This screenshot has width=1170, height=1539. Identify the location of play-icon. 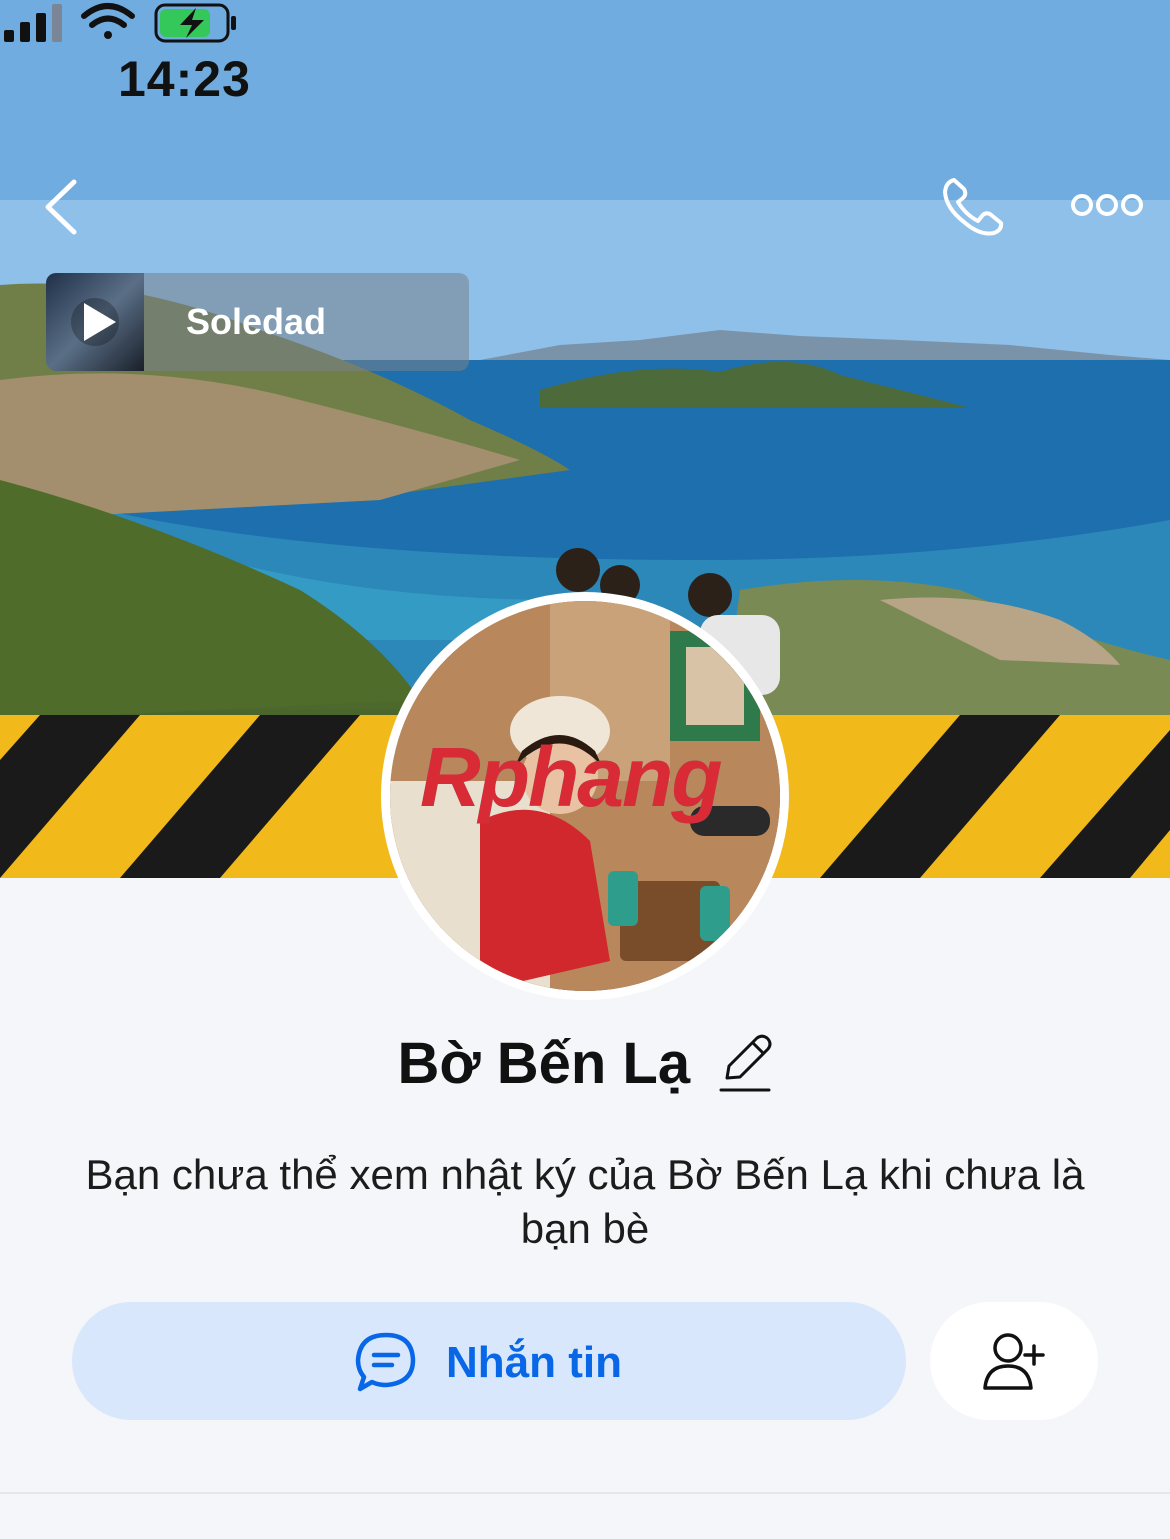
(95, 322).